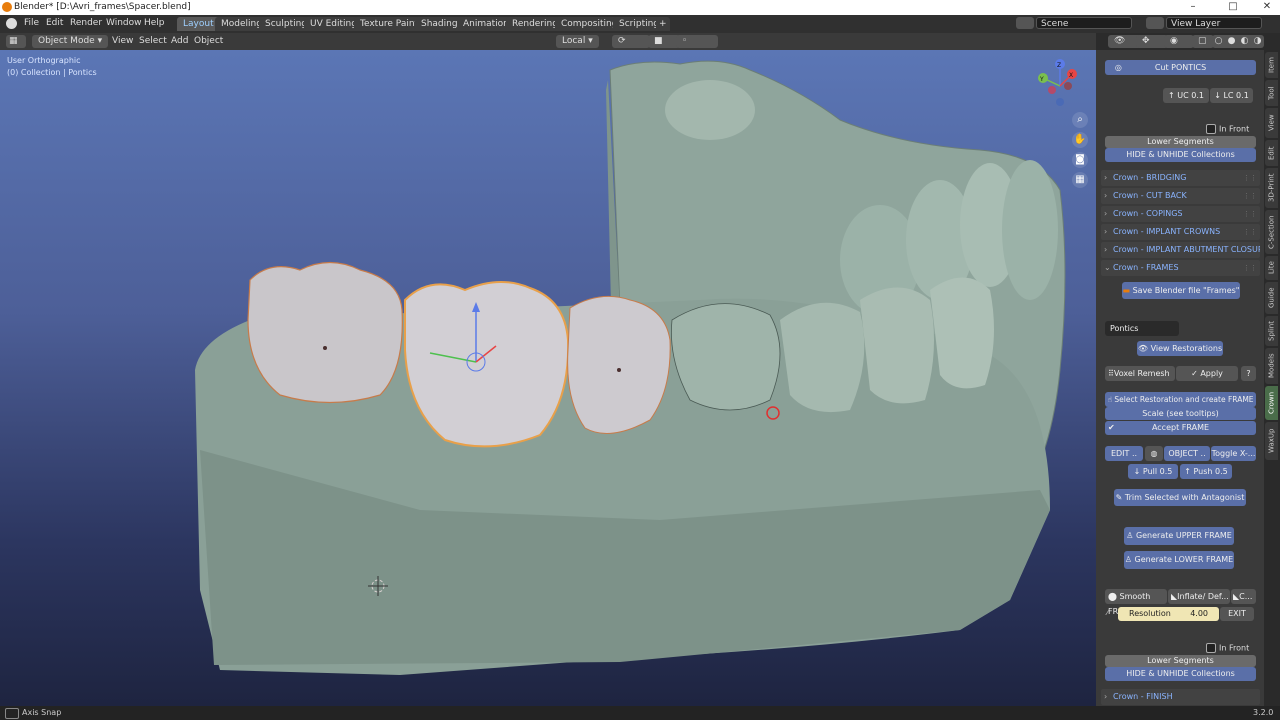 The width and height of the screenshot is (1280, 720). Describe the element at coordinates (1271, 298) in the screenshot. I see `tab-guide: Guide` at that location.